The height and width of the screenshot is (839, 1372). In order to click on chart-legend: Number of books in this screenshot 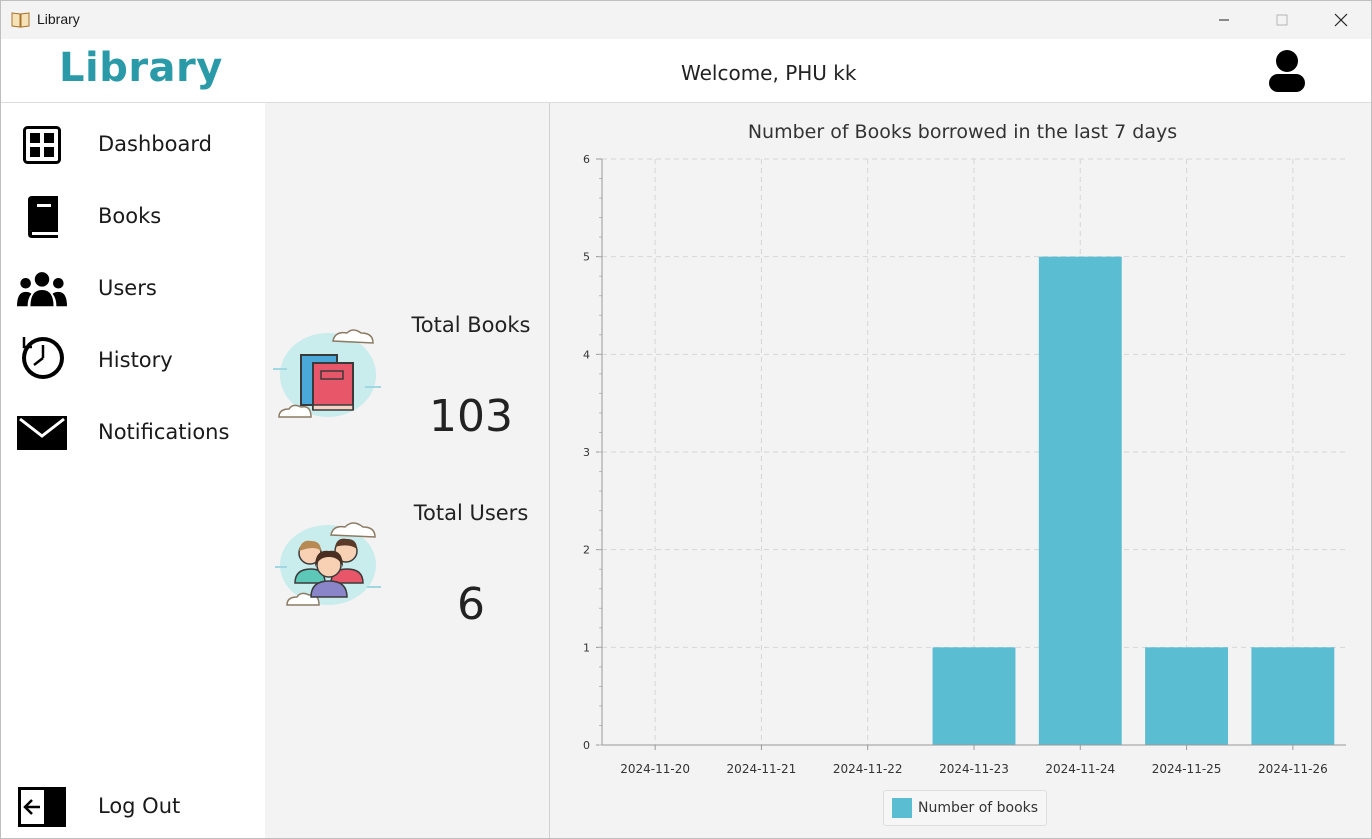, I will do `click(965, 808)`.